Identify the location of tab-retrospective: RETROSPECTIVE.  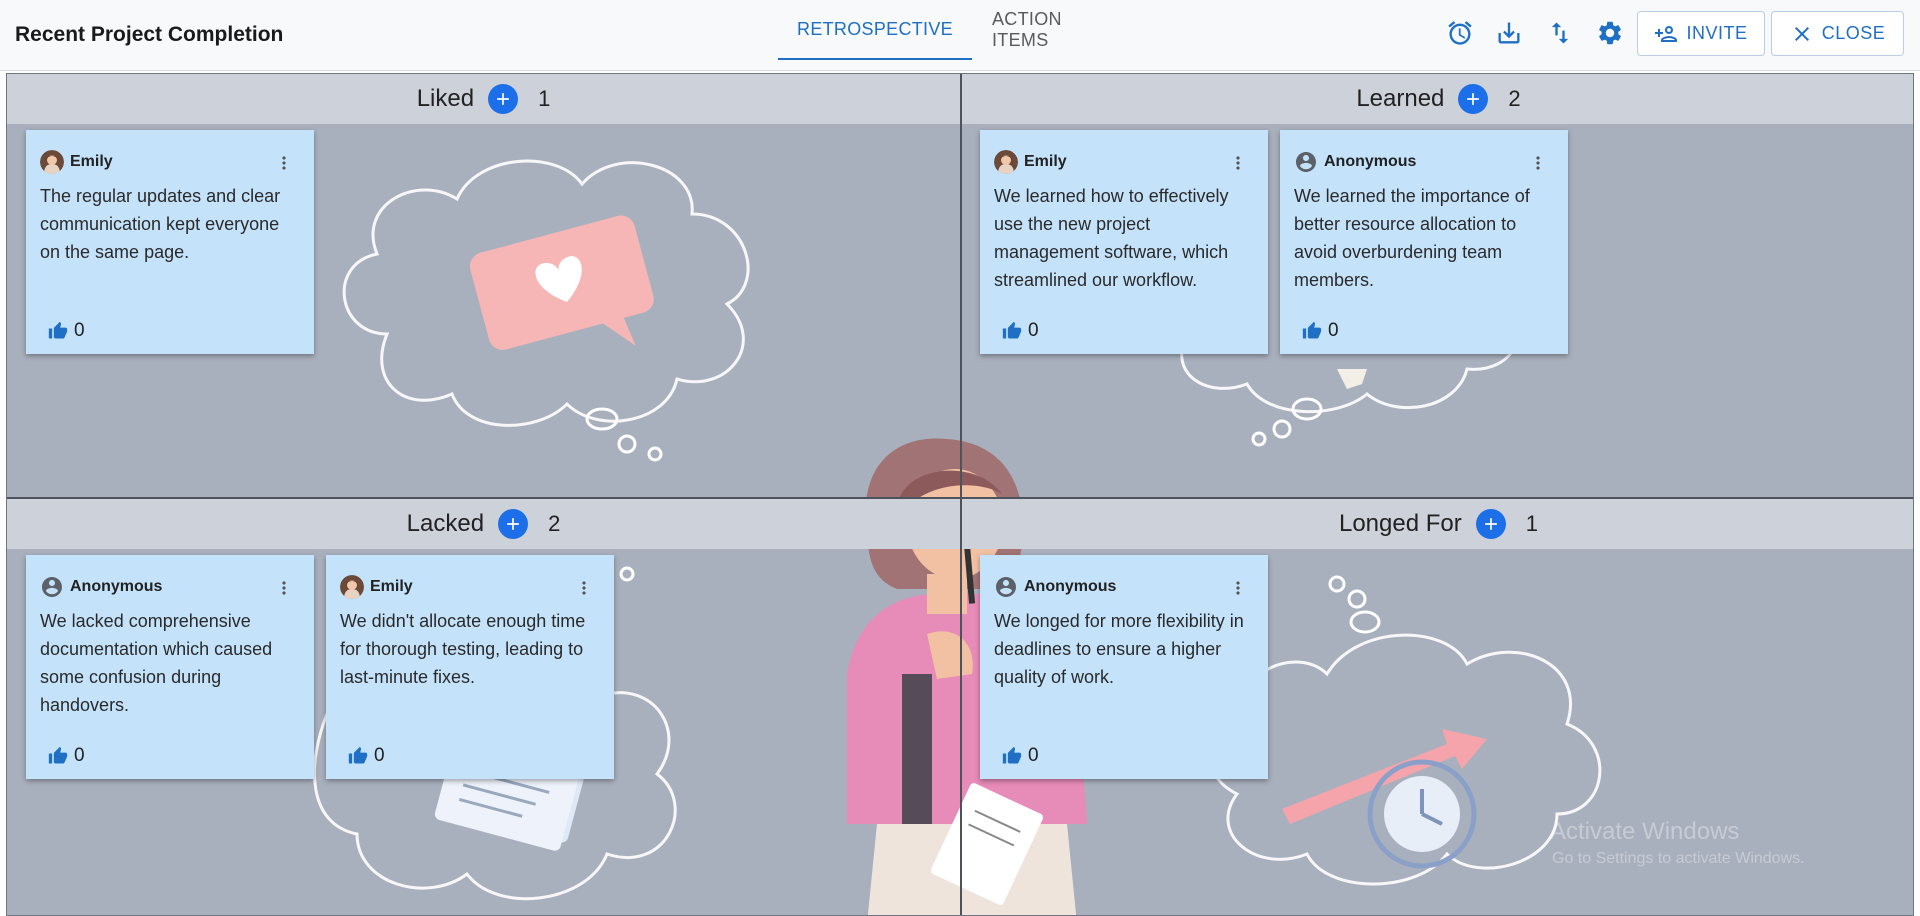
(875, 30).